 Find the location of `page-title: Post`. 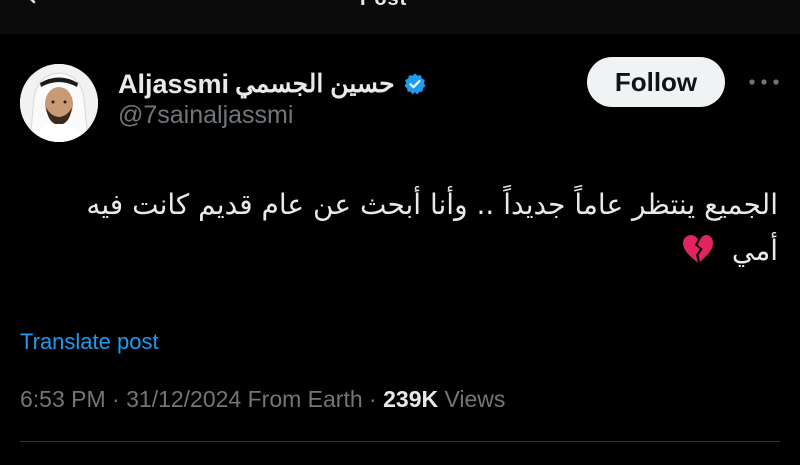

page-title: Post is located at coordinates (383, 5).